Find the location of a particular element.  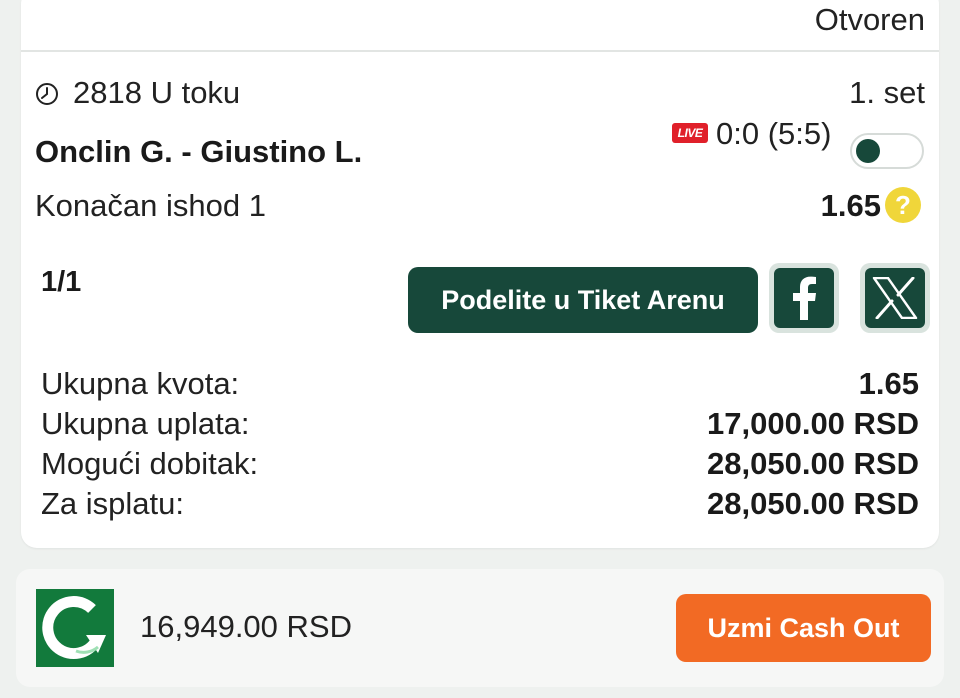

facebook-share-button is located at coordinates (804, 298).